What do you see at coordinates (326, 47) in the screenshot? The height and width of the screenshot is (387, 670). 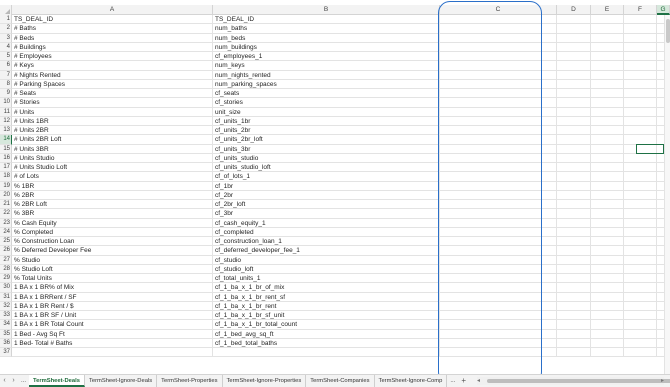 I see `cell-b: num_buildings` at bounding box center [326, 47].